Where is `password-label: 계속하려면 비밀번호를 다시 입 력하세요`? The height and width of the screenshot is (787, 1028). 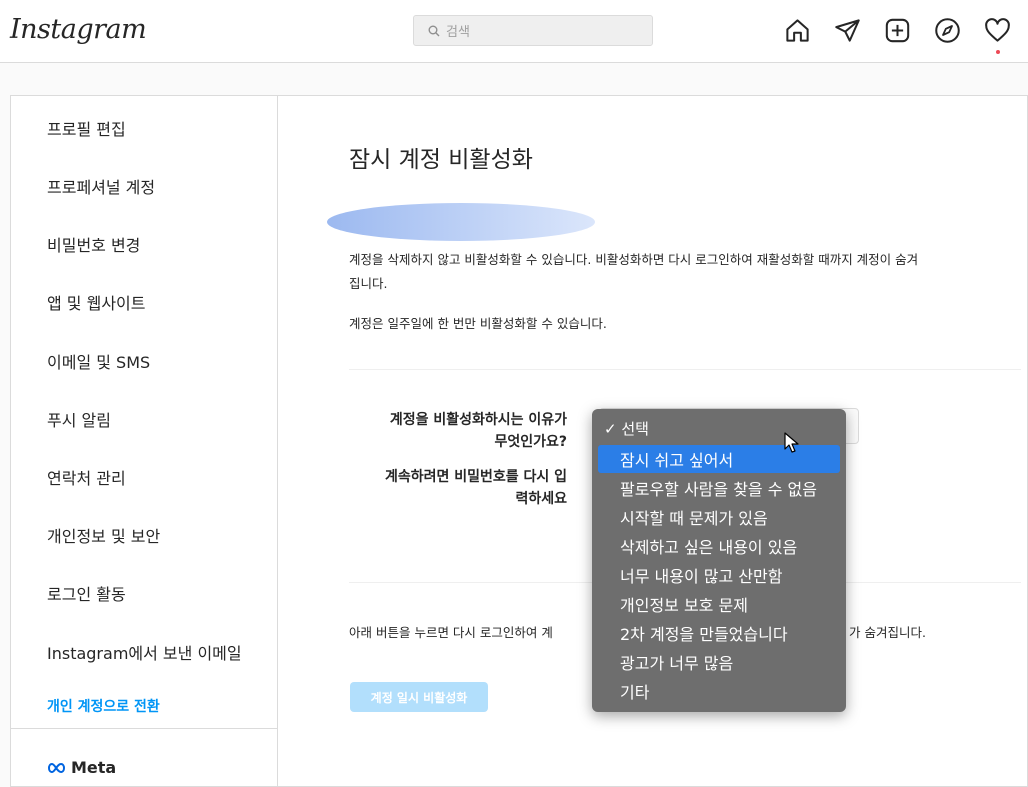
password-label: 계속하려면 비밀번호를 다시 입 력하세요 is located at coordinates (475, 488).